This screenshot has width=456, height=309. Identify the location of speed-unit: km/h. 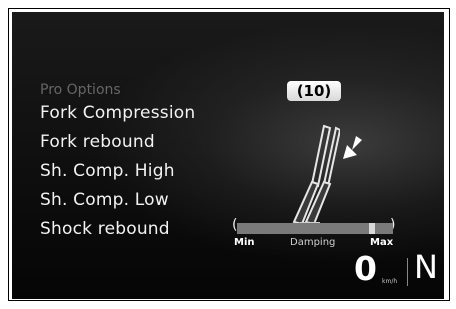
(390, 281).